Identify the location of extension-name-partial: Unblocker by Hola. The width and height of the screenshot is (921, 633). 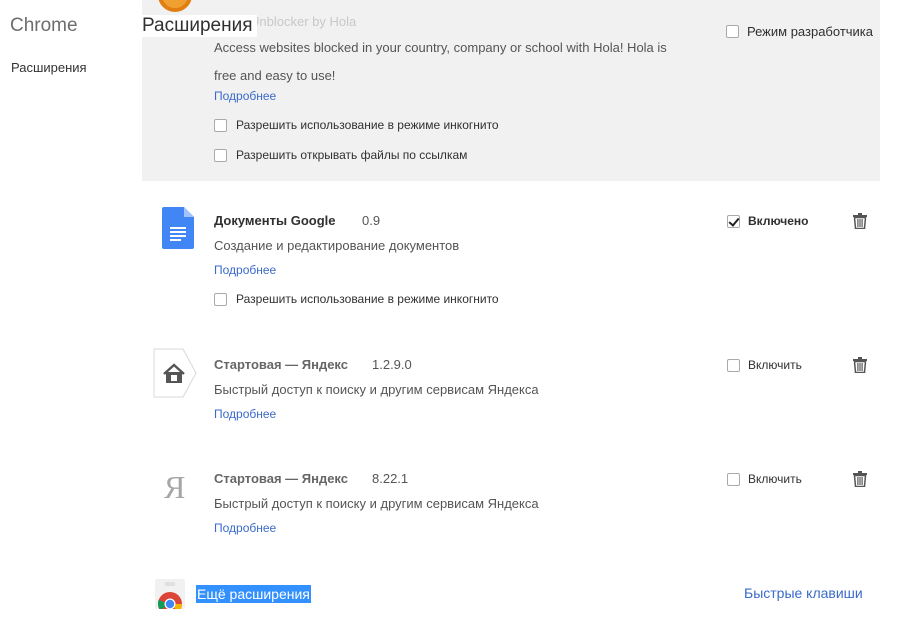
(303, 21).